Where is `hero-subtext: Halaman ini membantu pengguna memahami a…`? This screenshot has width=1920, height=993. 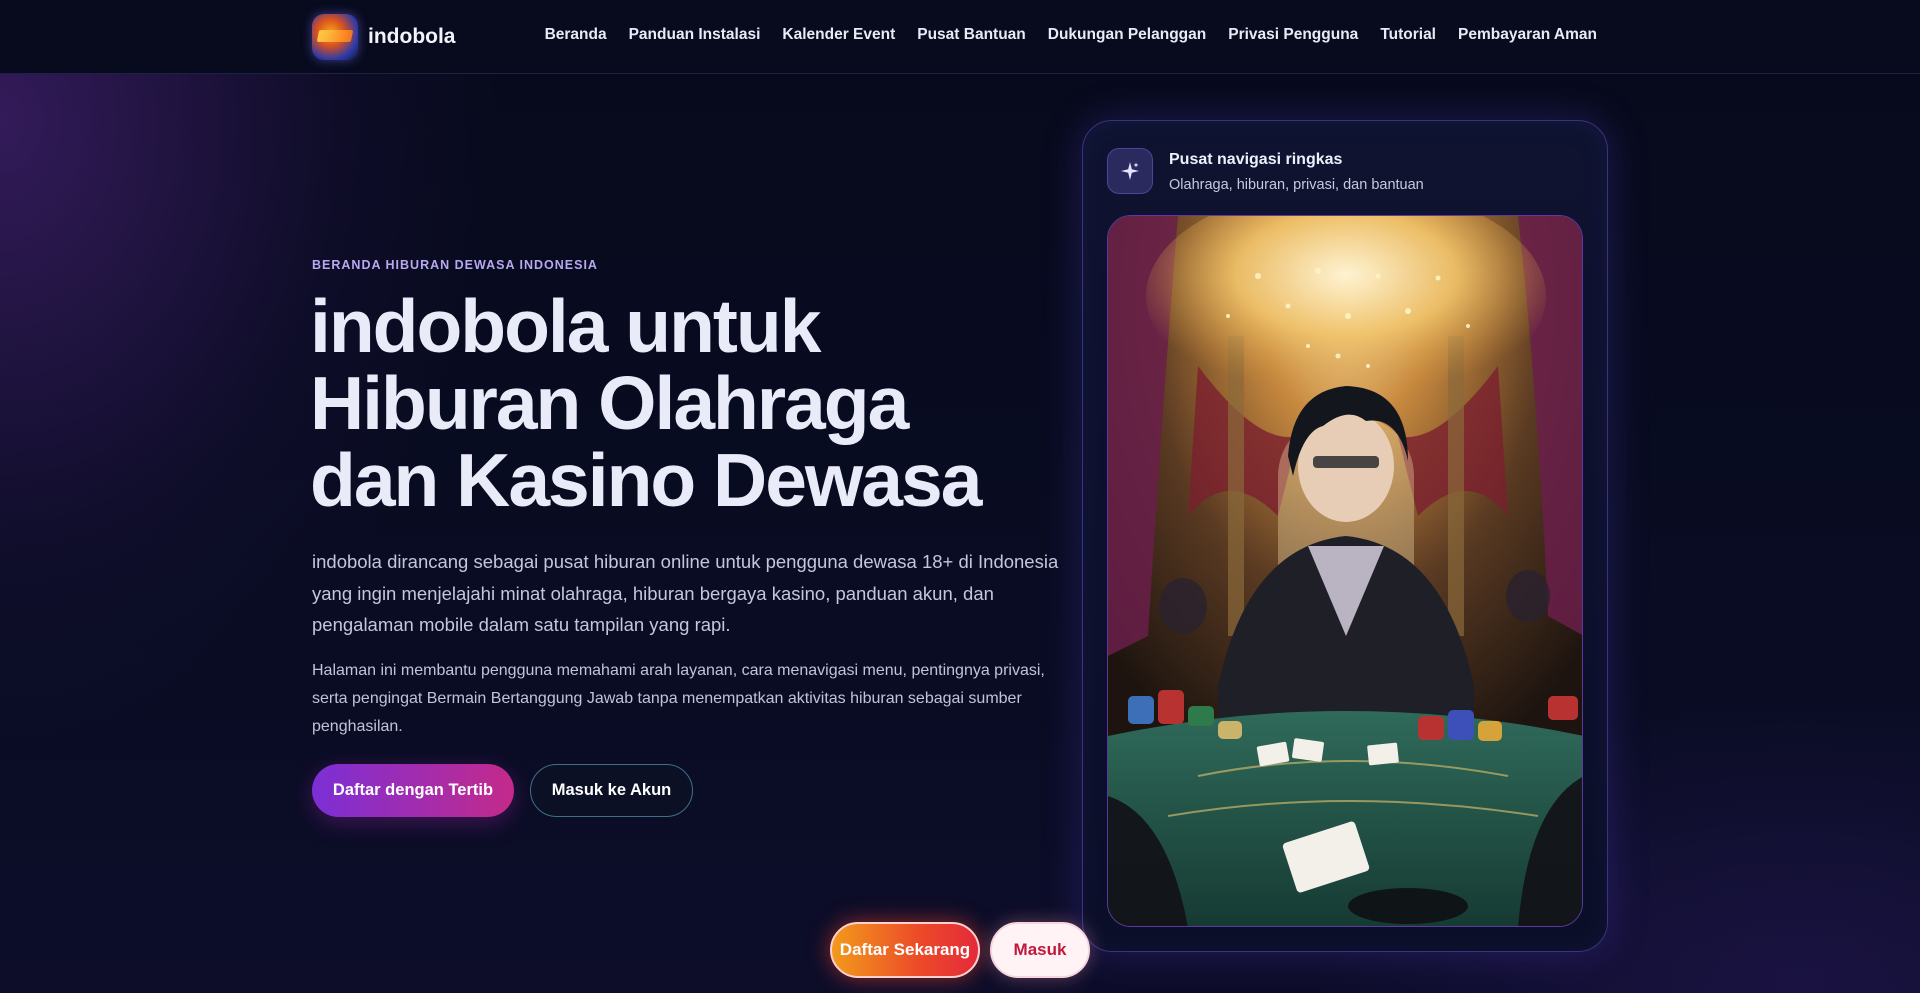 hero-subtext: Halaman ini membantu pengguna memahami a… is located at coordinates (678, 698).